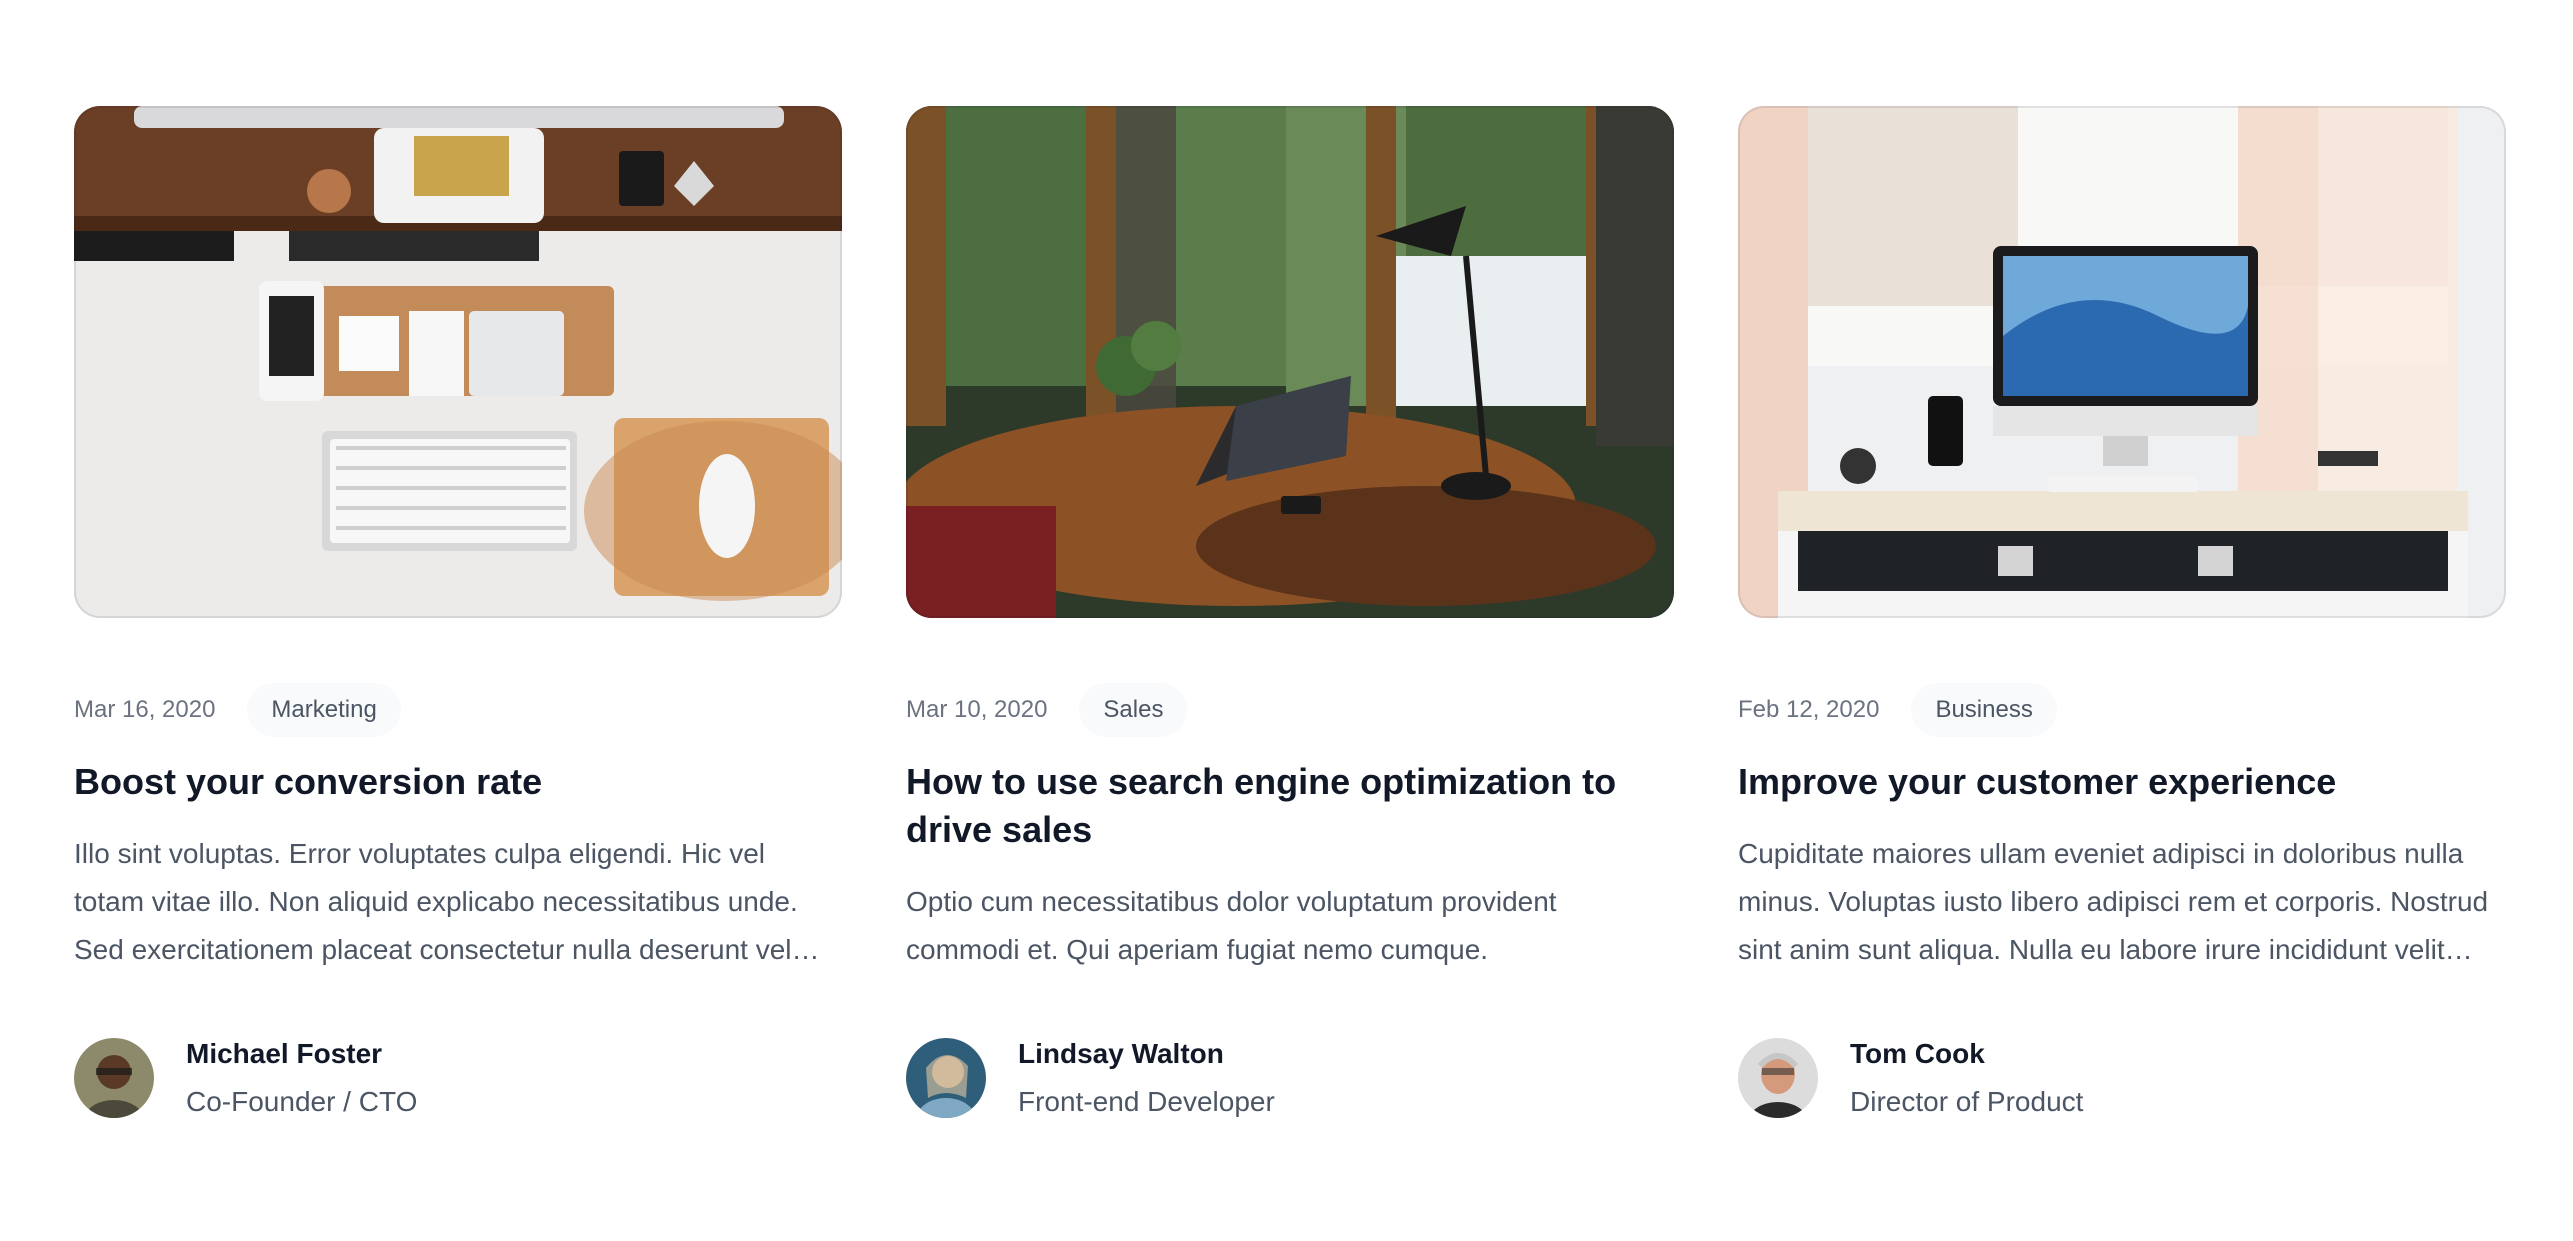 The width and height of the screenshot is (2573, 1241). I want to click on post-author: Lindsay Walton Front-end Developer, so click(1290, 1078).